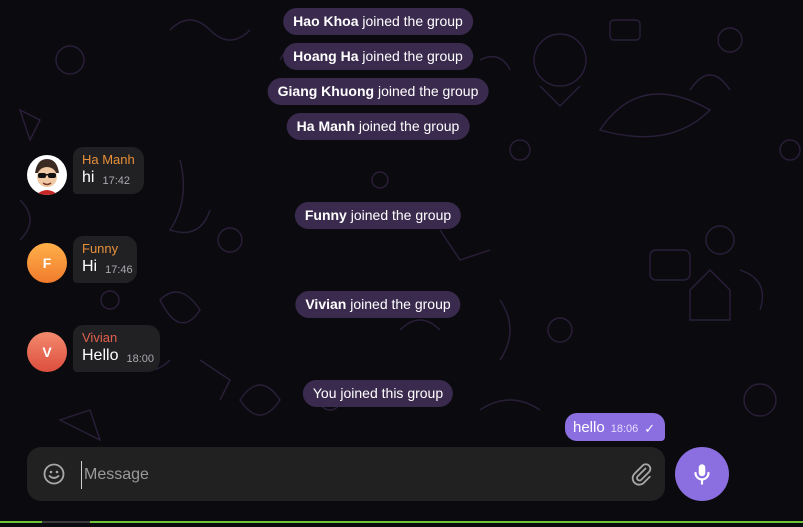 The height and width of the screenshot is (527, 803). I want to click on system-message: Hoang Ha joined the group, so click(378, 56).